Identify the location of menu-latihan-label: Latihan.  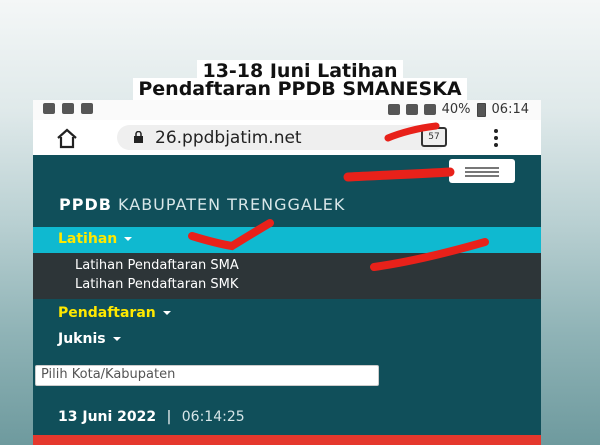
(88, 239).